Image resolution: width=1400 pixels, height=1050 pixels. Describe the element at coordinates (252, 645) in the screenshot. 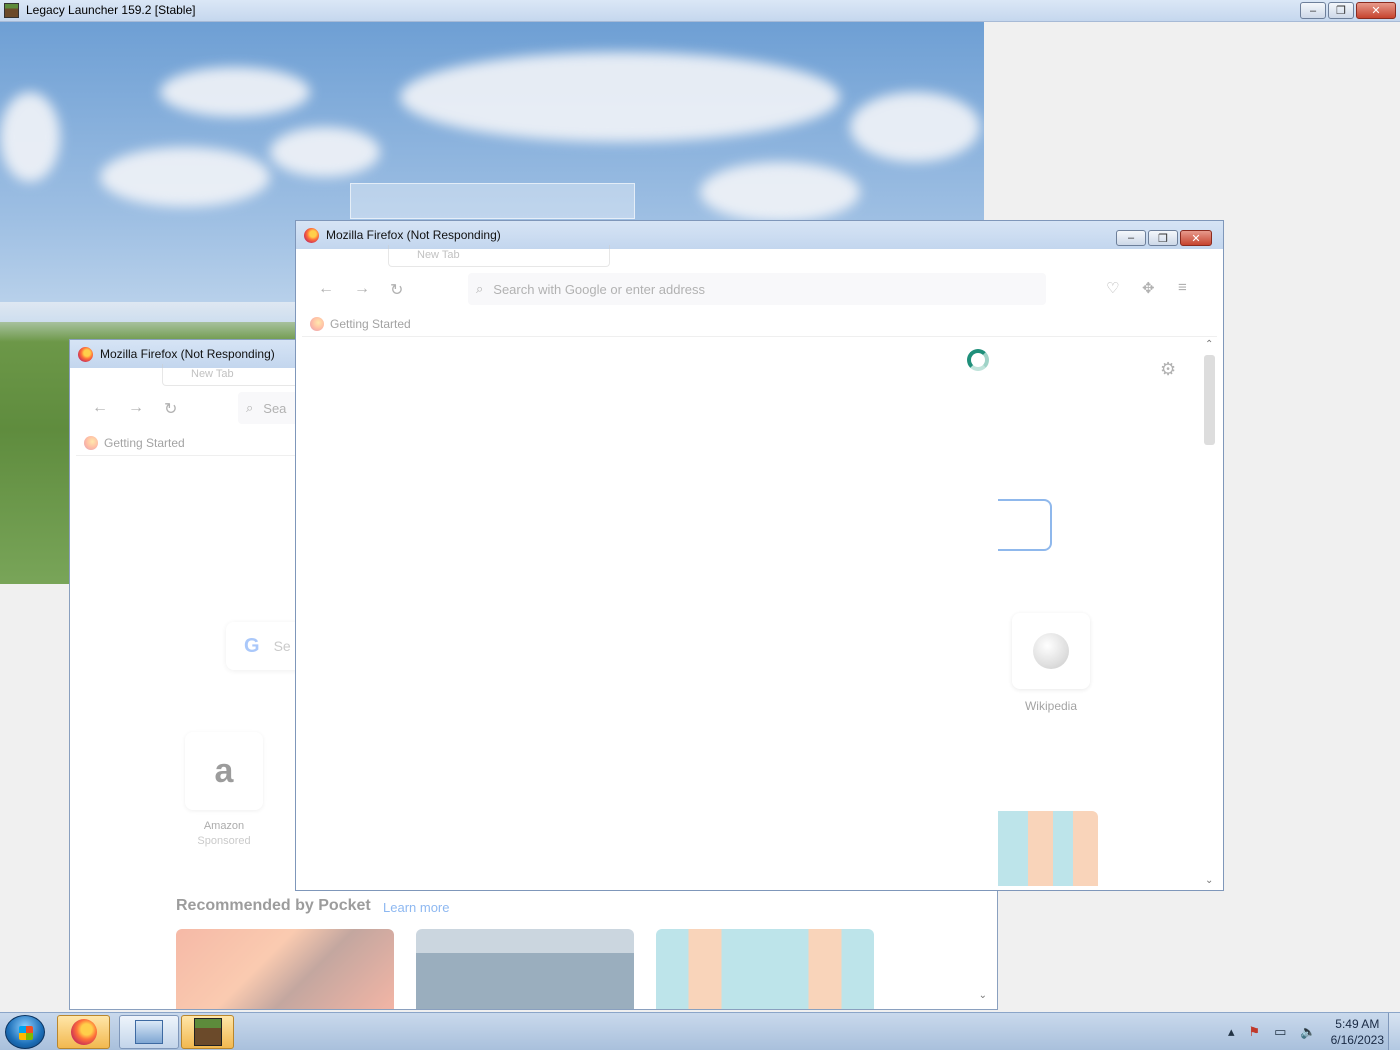

I see `google-g-icon: G` at that location.